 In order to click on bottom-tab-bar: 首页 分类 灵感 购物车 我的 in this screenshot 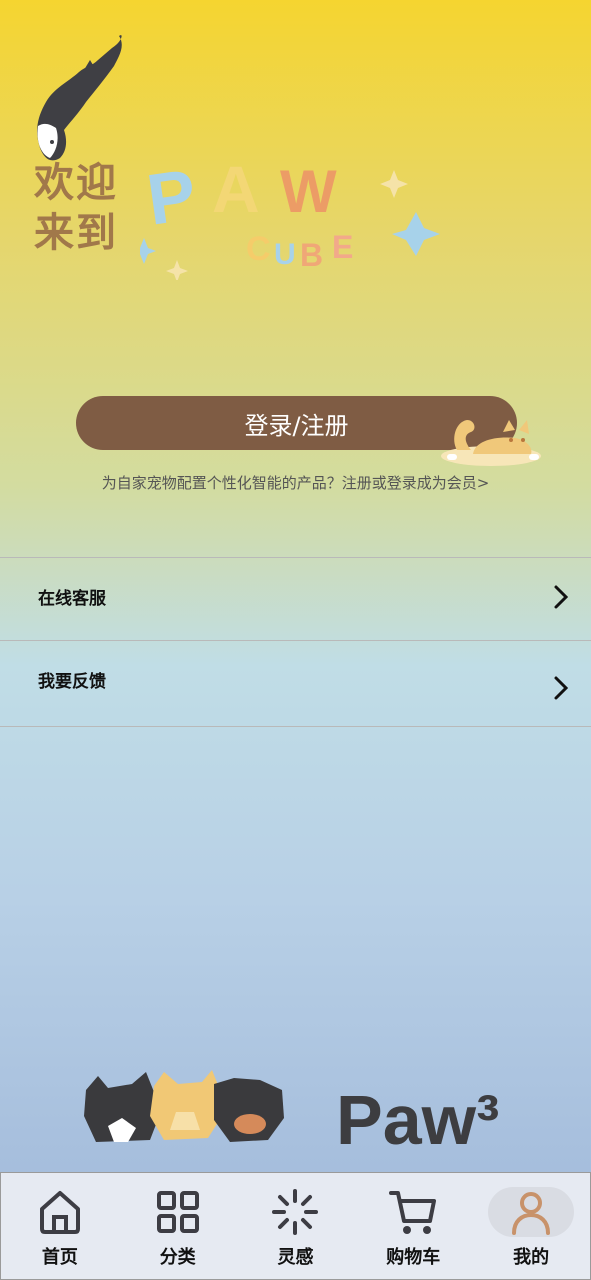, I will do `click(295, 1226)`.